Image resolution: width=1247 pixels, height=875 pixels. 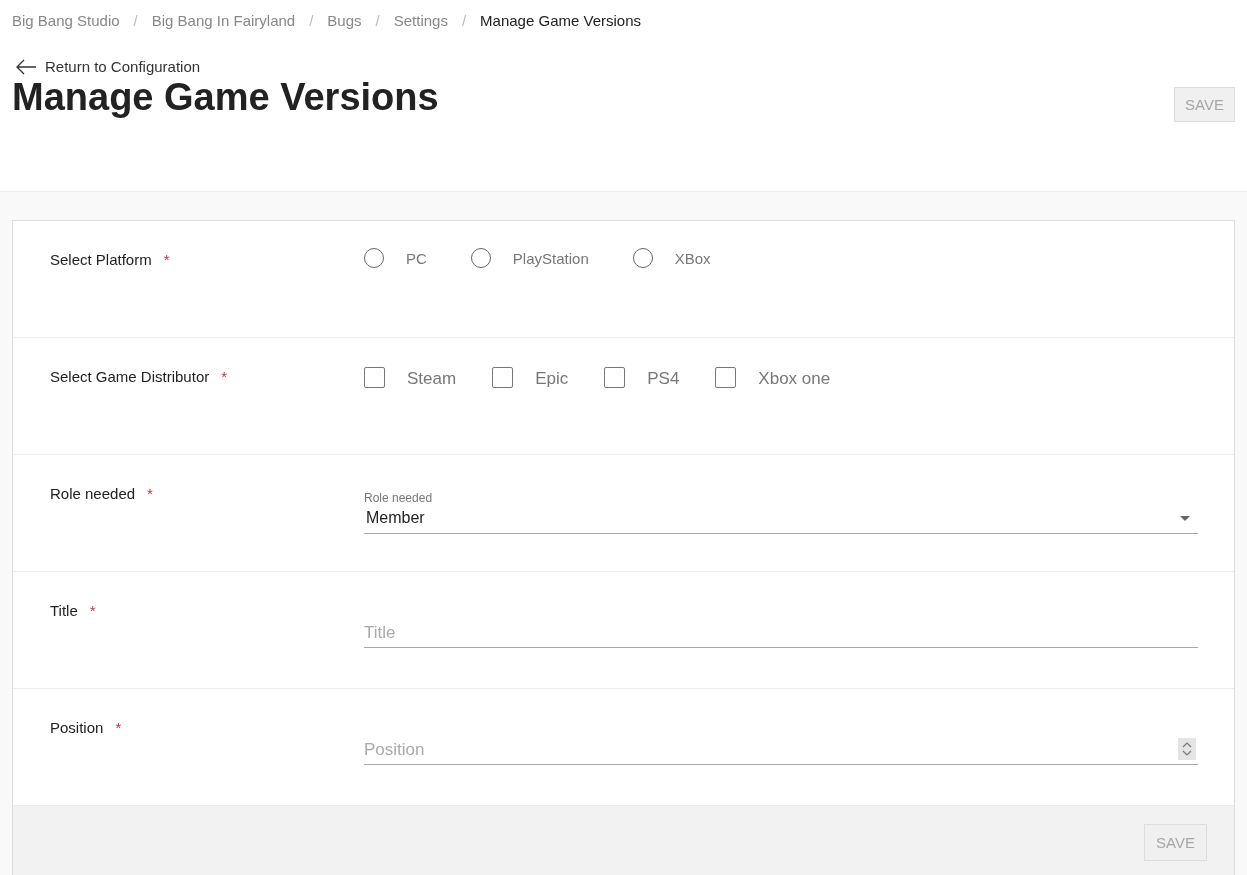 What do you see at coordinates (781, 512) in the screenshot?
I see `select-field: Role needed Member` at bounding box center [781, 512].